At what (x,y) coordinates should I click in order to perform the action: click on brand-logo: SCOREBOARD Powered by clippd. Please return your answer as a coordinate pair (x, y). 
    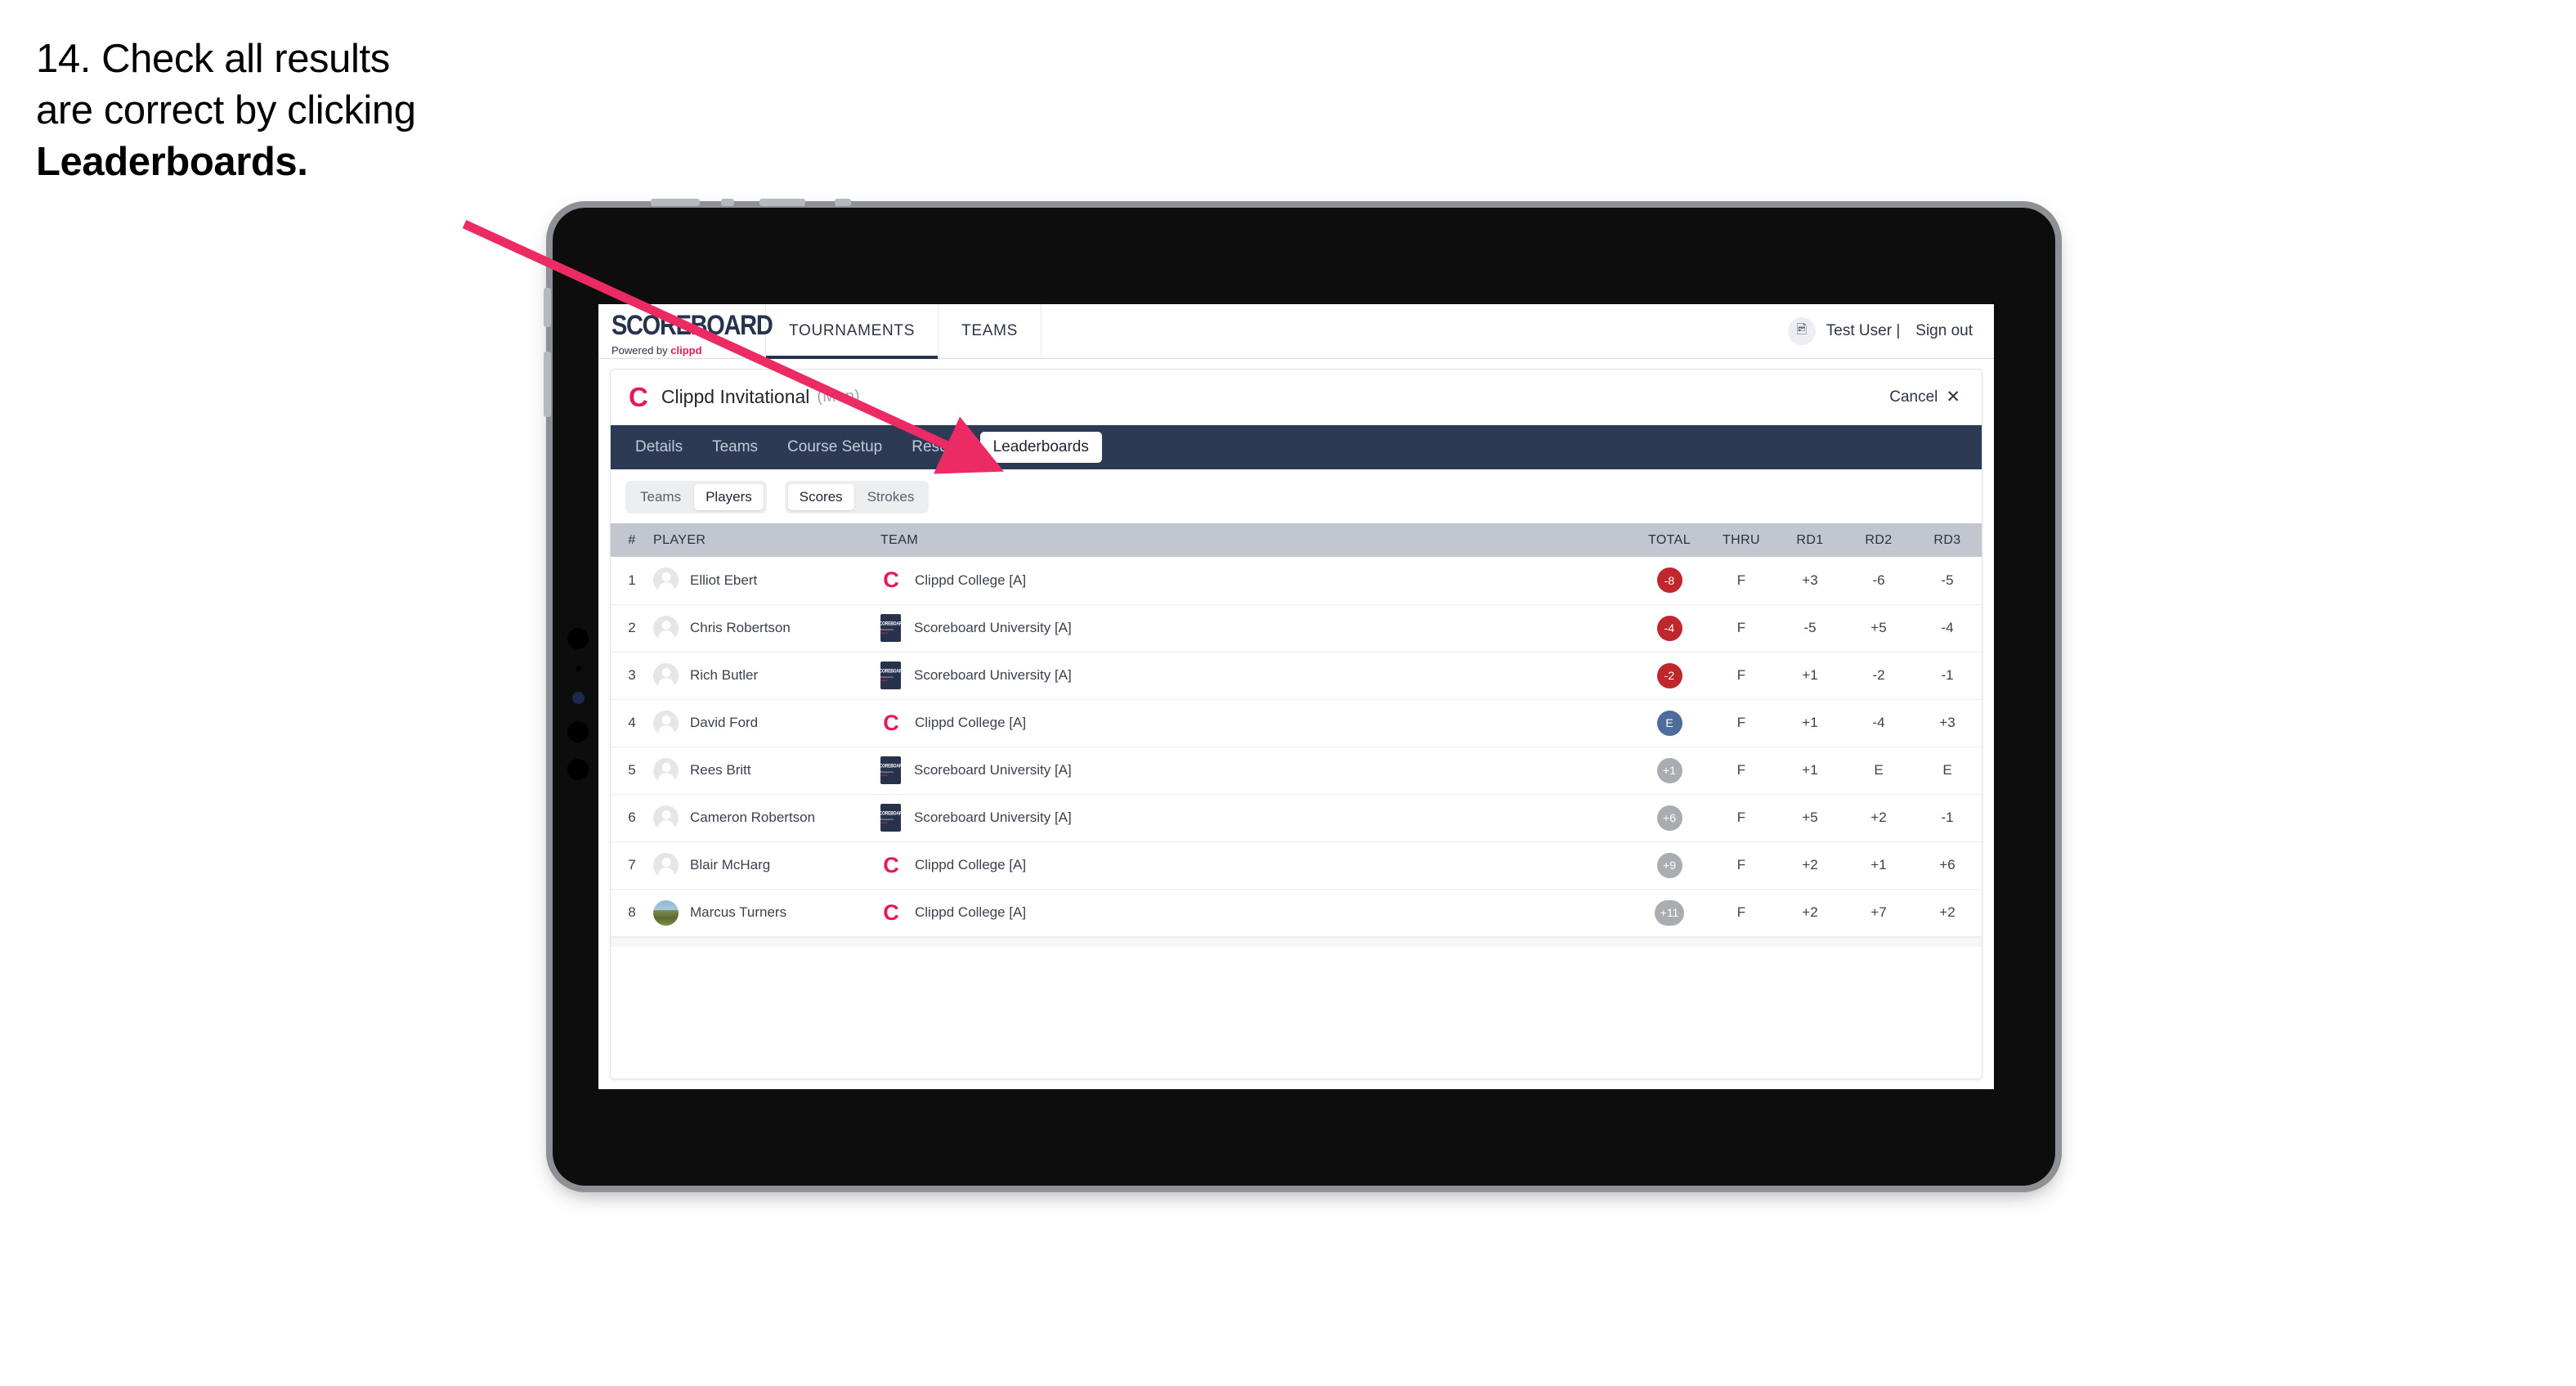
    Looking at the image, I should click on (685, 331).